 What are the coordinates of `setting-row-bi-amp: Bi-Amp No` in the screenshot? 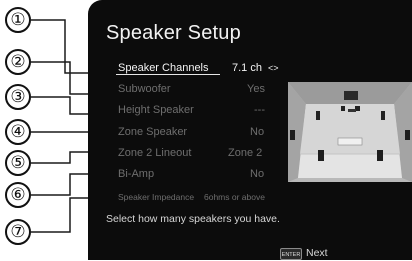 It's located at (191, 175).